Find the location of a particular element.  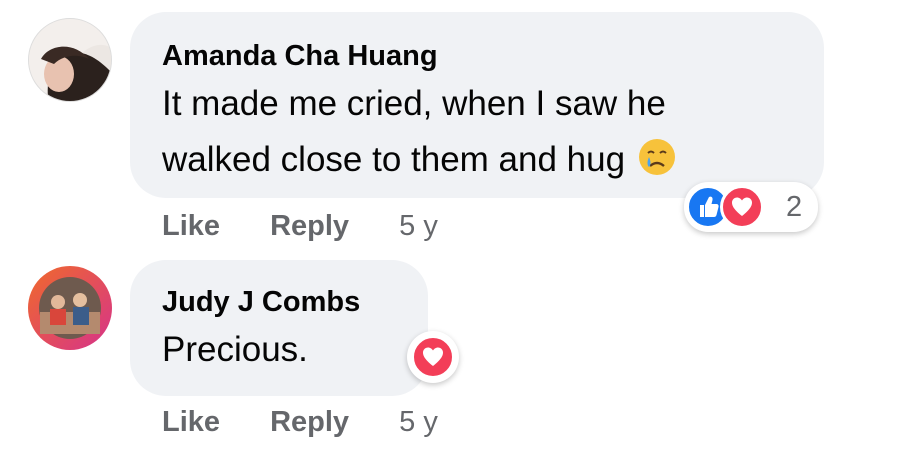

comment-author: Amanda Cha Huang is located at coordinates (300, 56).